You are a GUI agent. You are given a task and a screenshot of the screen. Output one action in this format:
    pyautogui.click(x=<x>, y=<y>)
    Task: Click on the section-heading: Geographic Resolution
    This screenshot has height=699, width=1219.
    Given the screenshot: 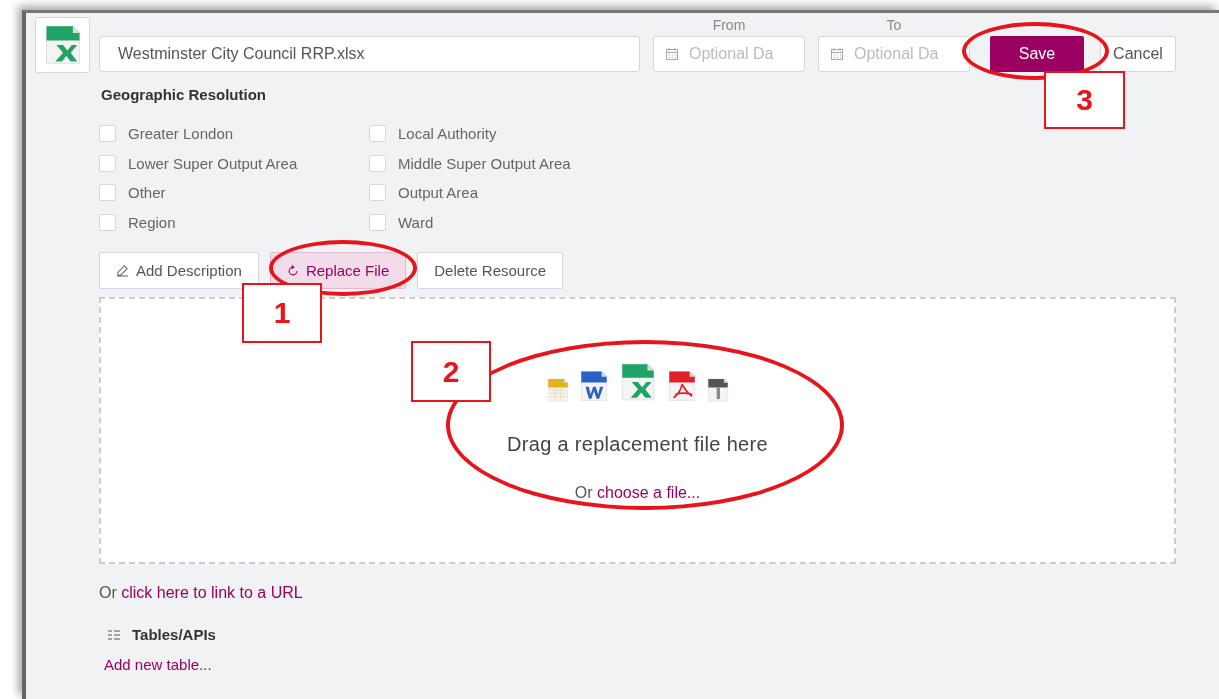 What is the action you would take?
    pyautogui.click(x=183, y=94)
    